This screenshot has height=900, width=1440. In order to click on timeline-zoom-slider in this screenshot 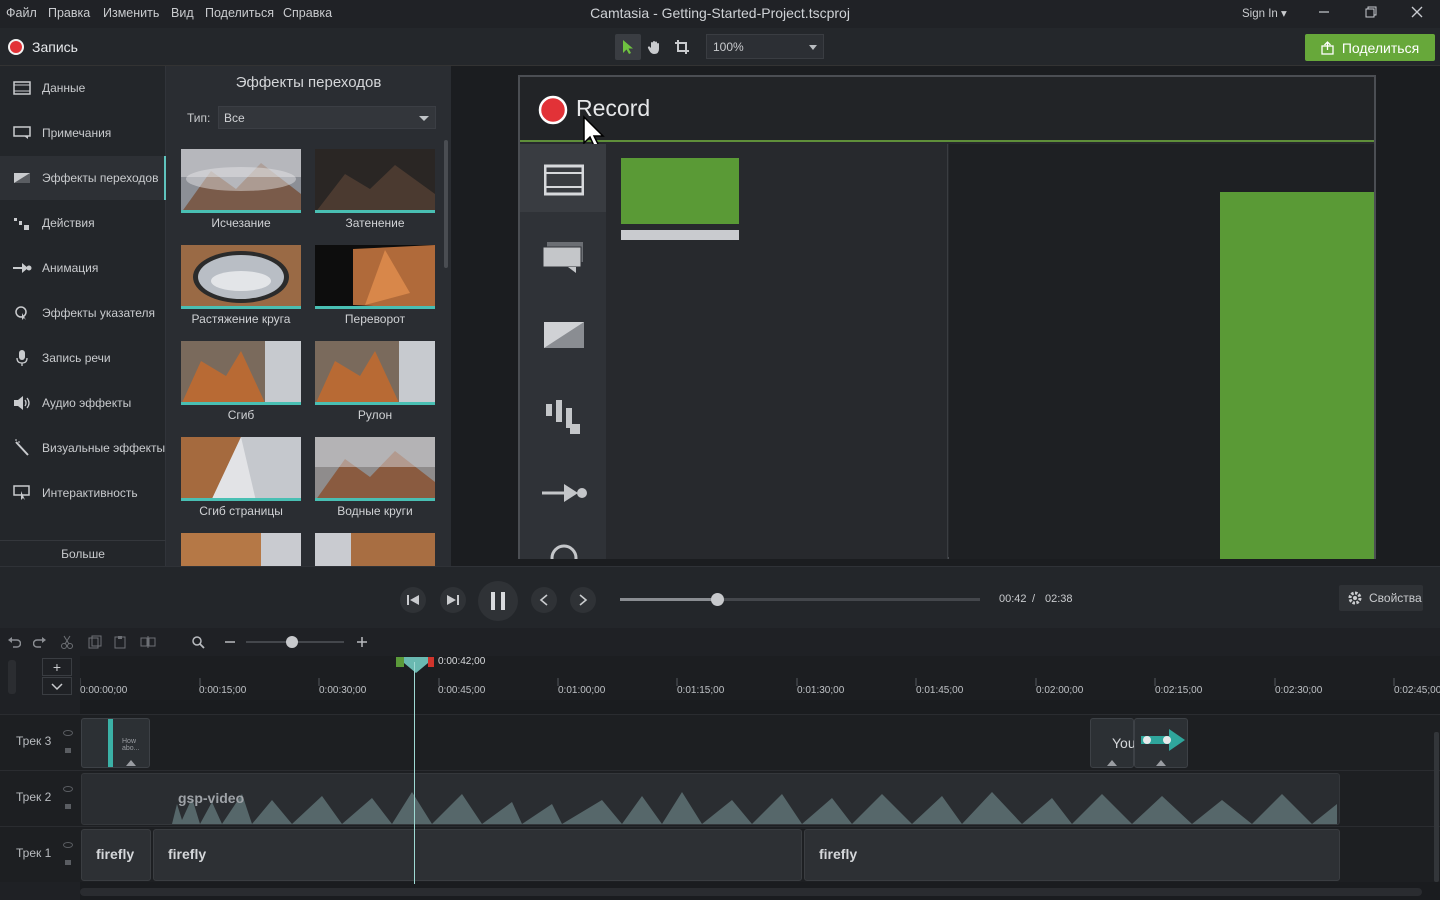, I will do `click(295, 642)`.